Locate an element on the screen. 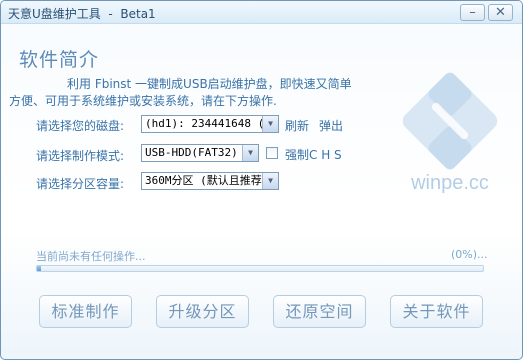 This screenshot has width=523, height=360. partition-label: 请选择分区容量: is located at coordinates (80, 184).